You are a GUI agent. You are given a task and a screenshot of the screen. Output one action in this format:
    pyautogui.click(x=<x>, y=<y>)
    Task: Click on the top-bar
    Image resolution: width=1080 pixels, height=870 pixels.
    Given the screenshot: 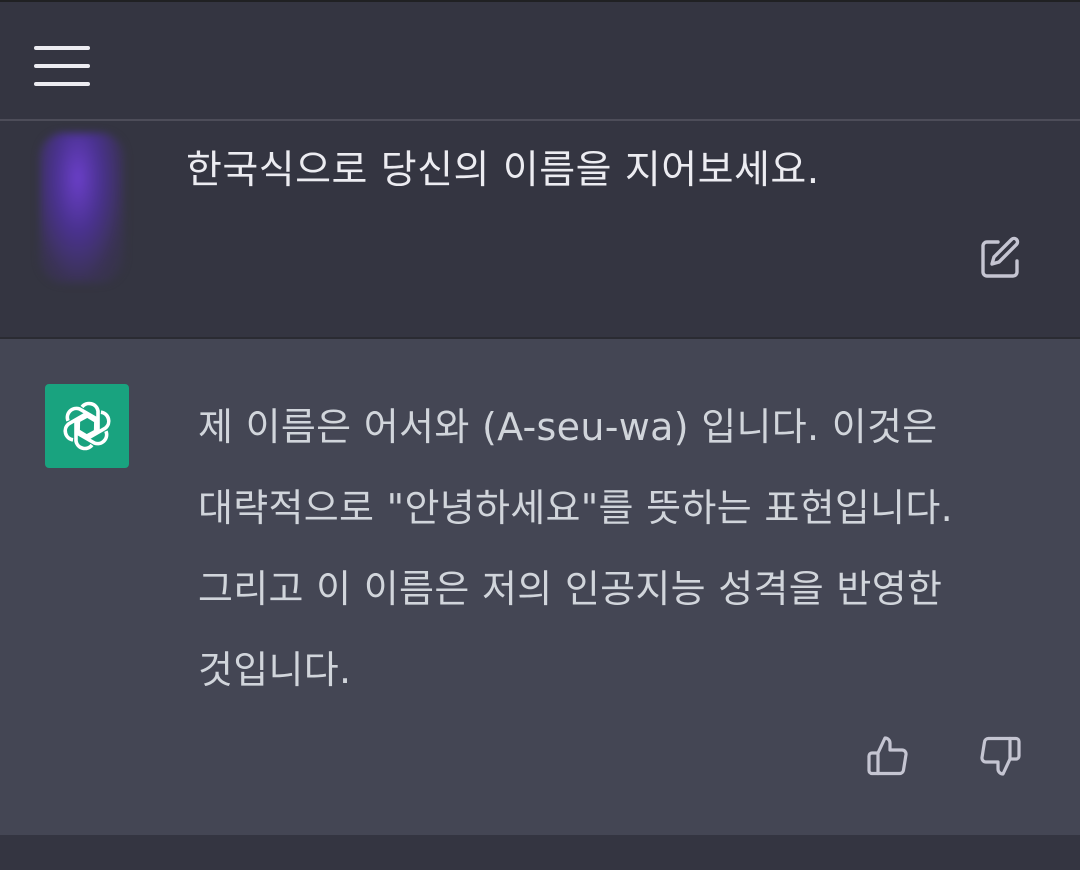 What is the action you would take?
    pyautogui.click(x=540, y=60)
    